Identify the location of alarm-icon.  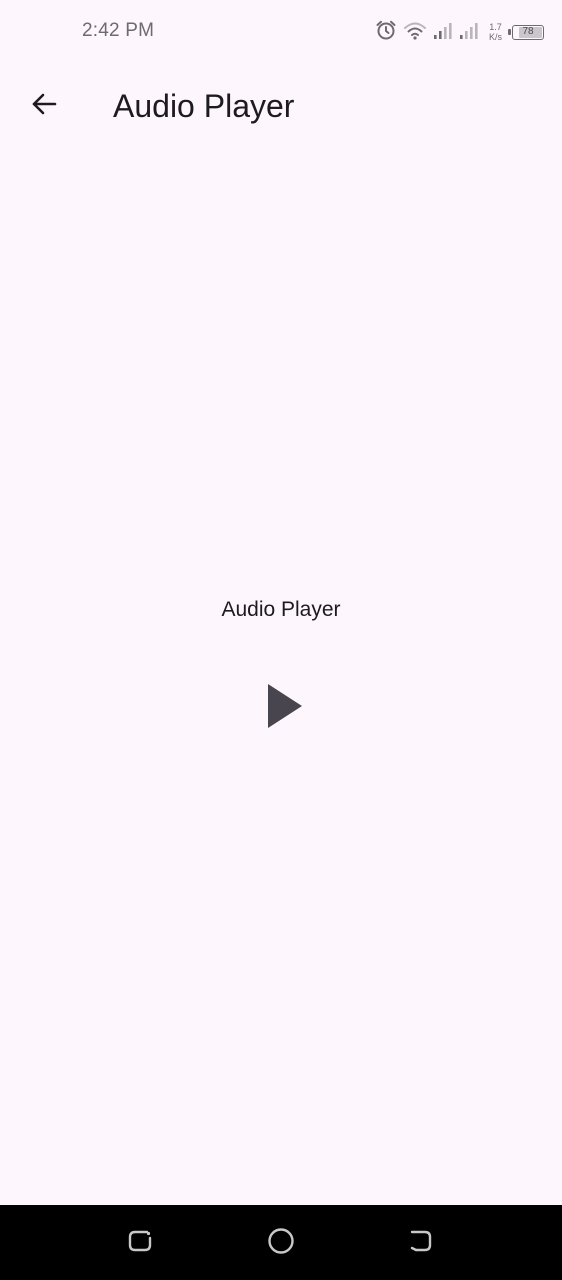
(386, 32).